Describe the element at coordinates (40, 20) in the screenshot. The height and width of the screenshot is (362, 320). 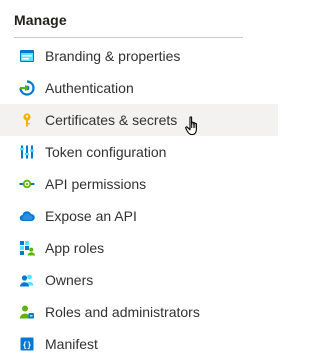
I see `section-title-manage: Manage` at that location.